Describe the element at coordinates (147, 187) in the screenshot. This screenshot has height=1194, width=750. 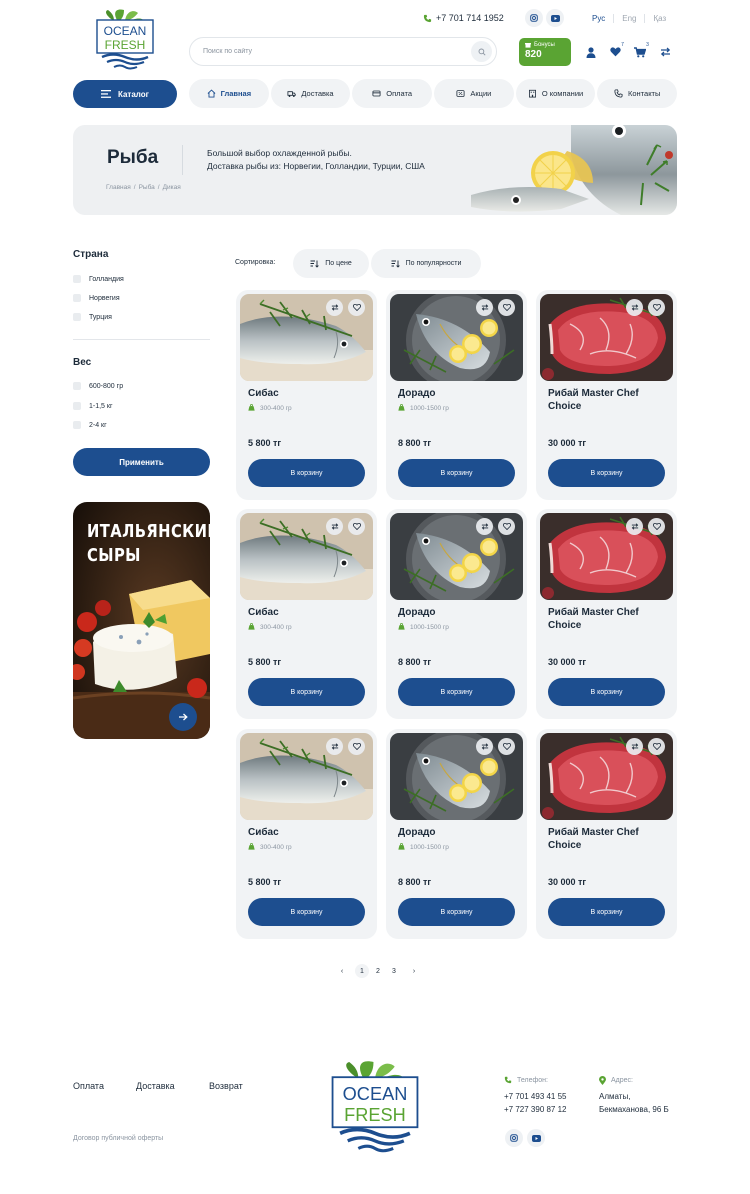
I see `breadcrumb-fish: Рыба` at that location.